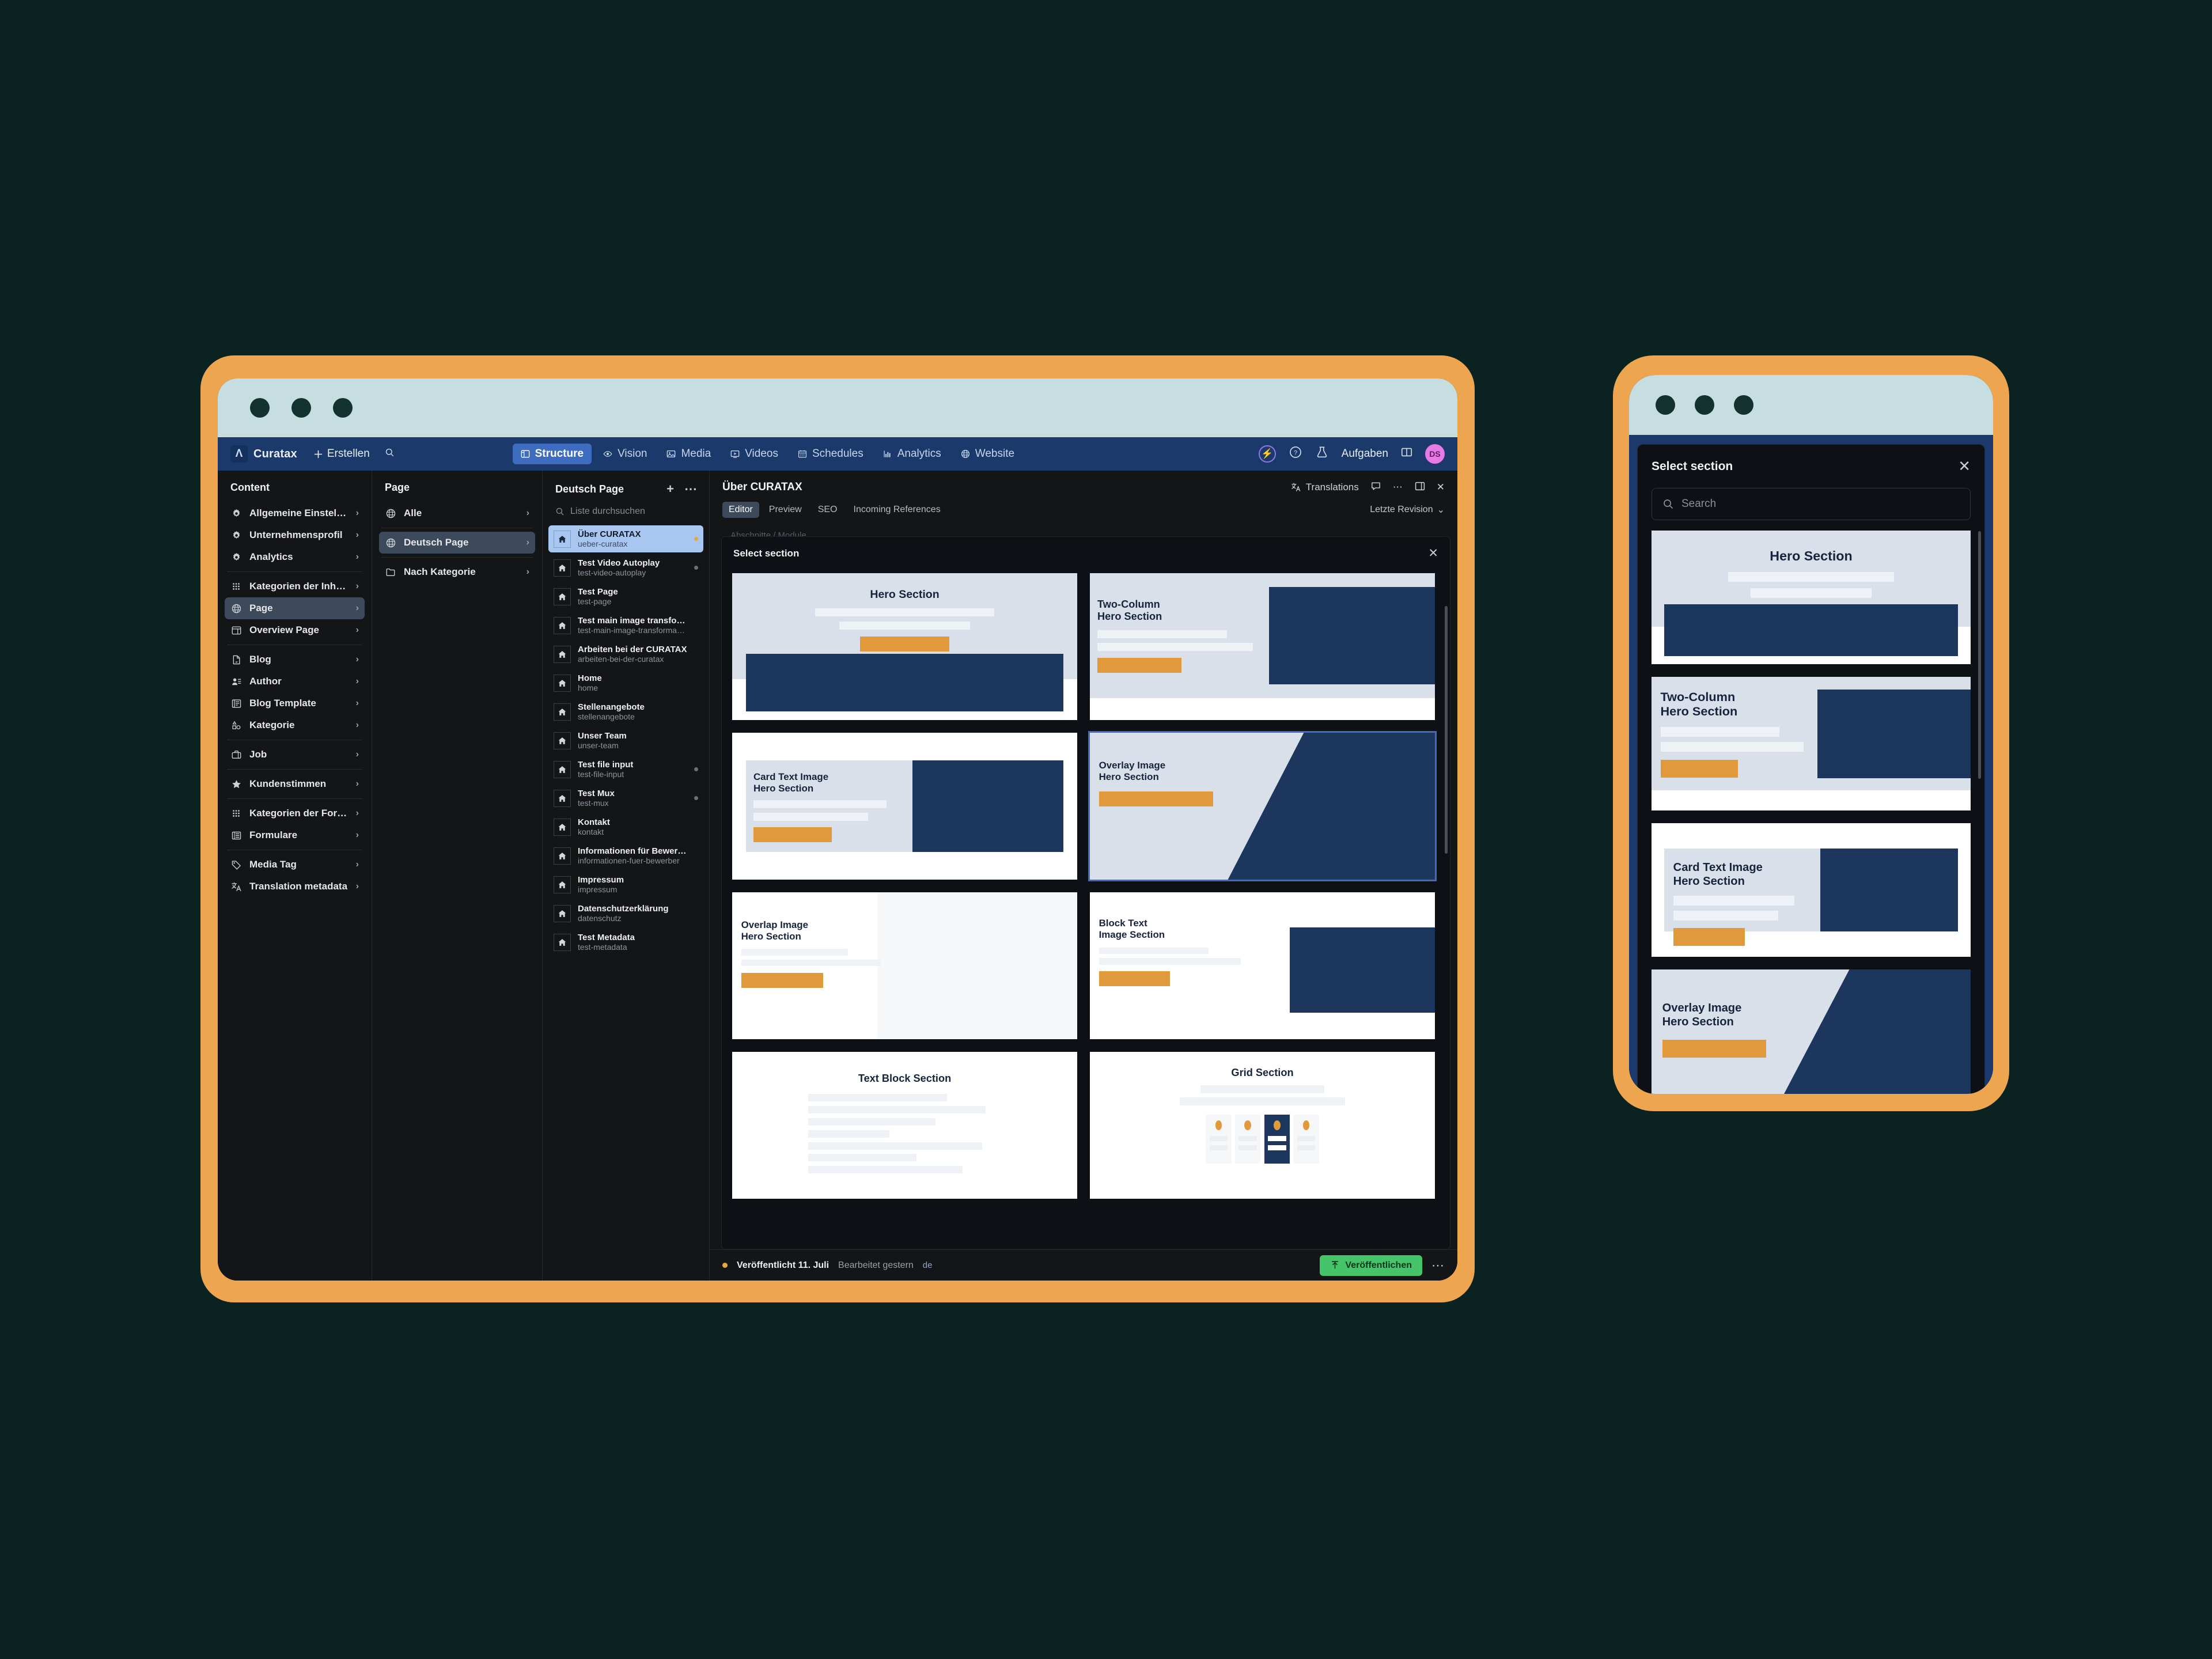  What do you see at coordinates (1262, 1125) in the screenshot?
I see `section-card: Grid Section` at bounding box center [1262, 1125].